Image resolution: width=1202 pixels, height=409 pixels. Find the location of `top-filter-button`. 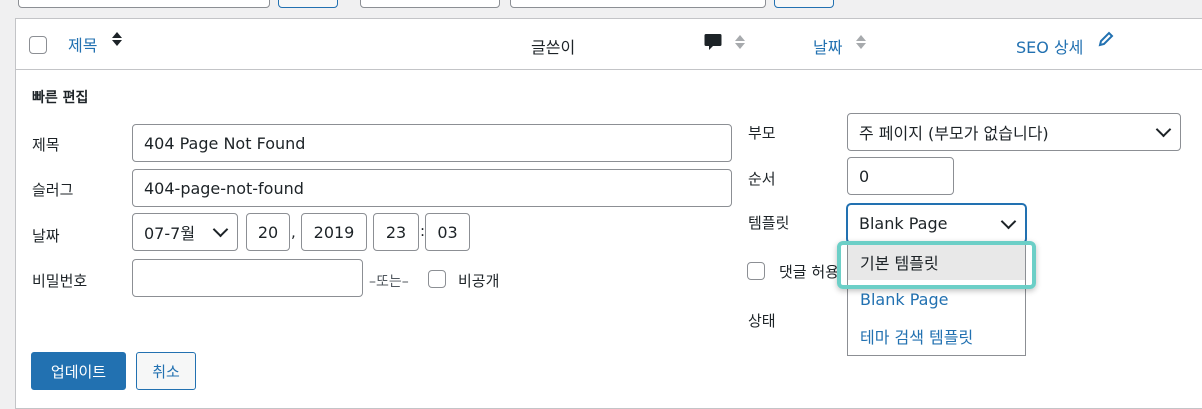

top-filter-button is located at coordinates (308, 4).